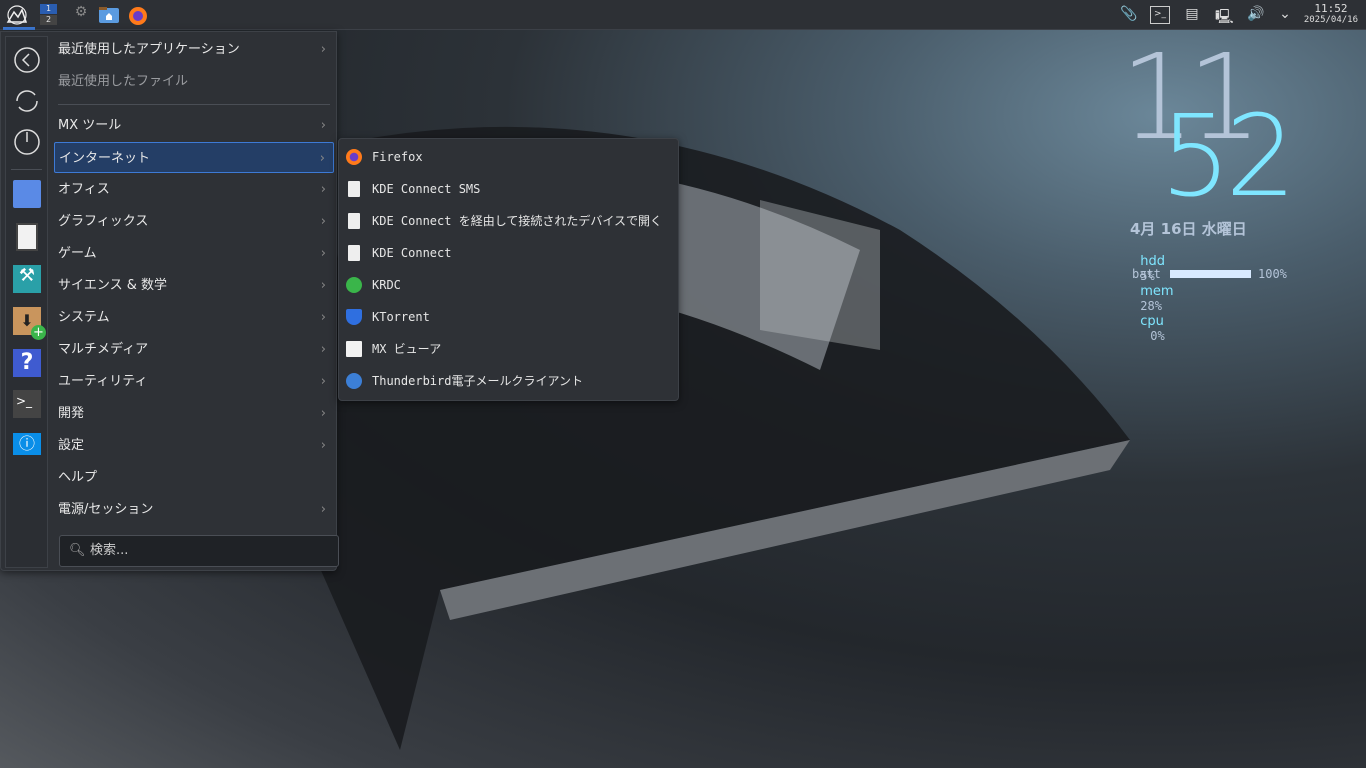 Image resolution: width=1366 pixels, height=768 pixels. I want to click on network-icon: 🖳, so click(1224, 15).